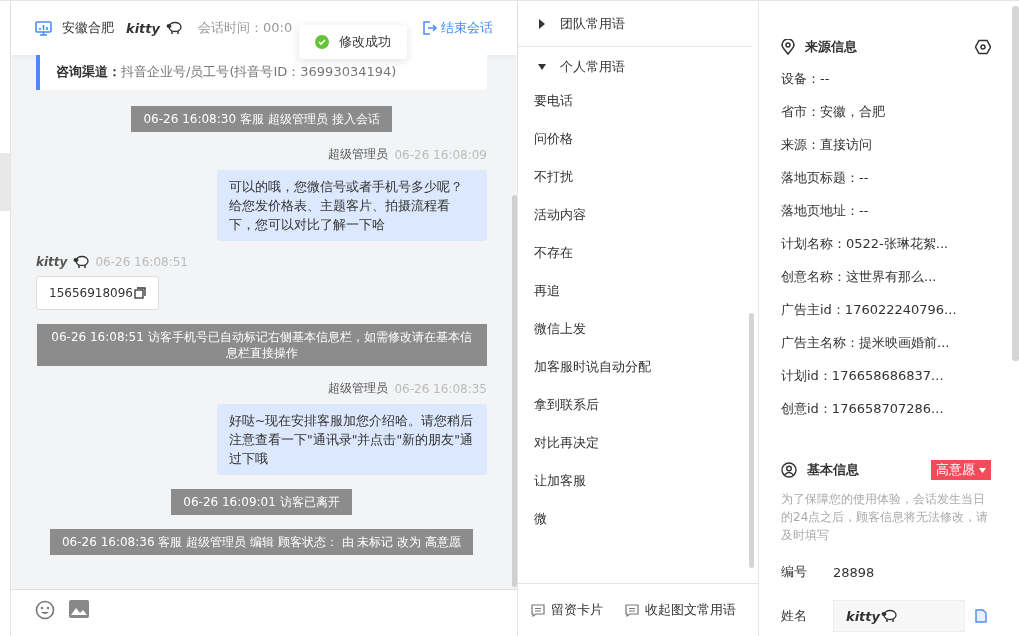  What do you see at coordinates (352, 205) in the screenshot?
I see `message-bubble: 可以的哦，您微信号或者手机号多少呢？给您发价格表、主题客片、拍摄流程看下，您可以对比了解一下哈` at bounding box center [352, 205].